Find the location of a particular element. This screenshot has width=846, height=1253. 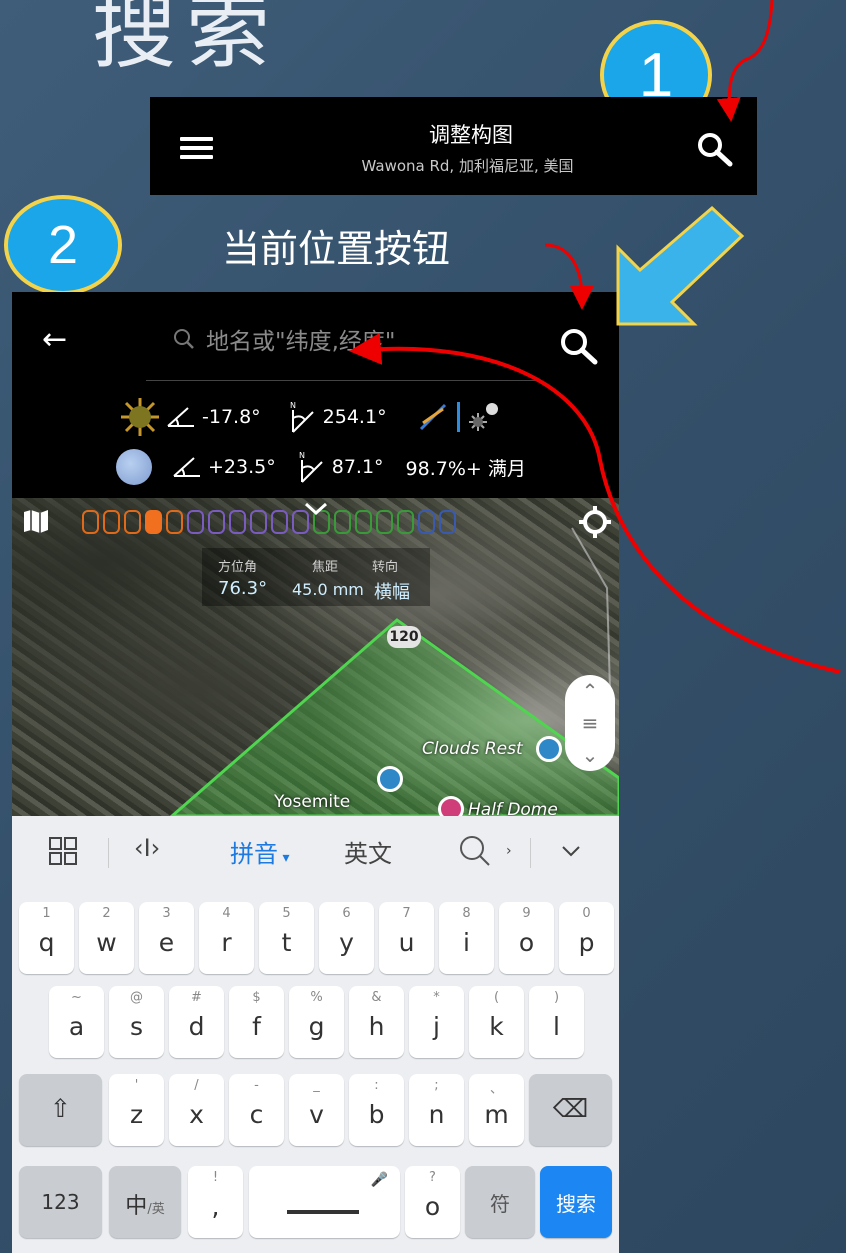

key-secondary-label: ! is located at coordinates (215, 1177).